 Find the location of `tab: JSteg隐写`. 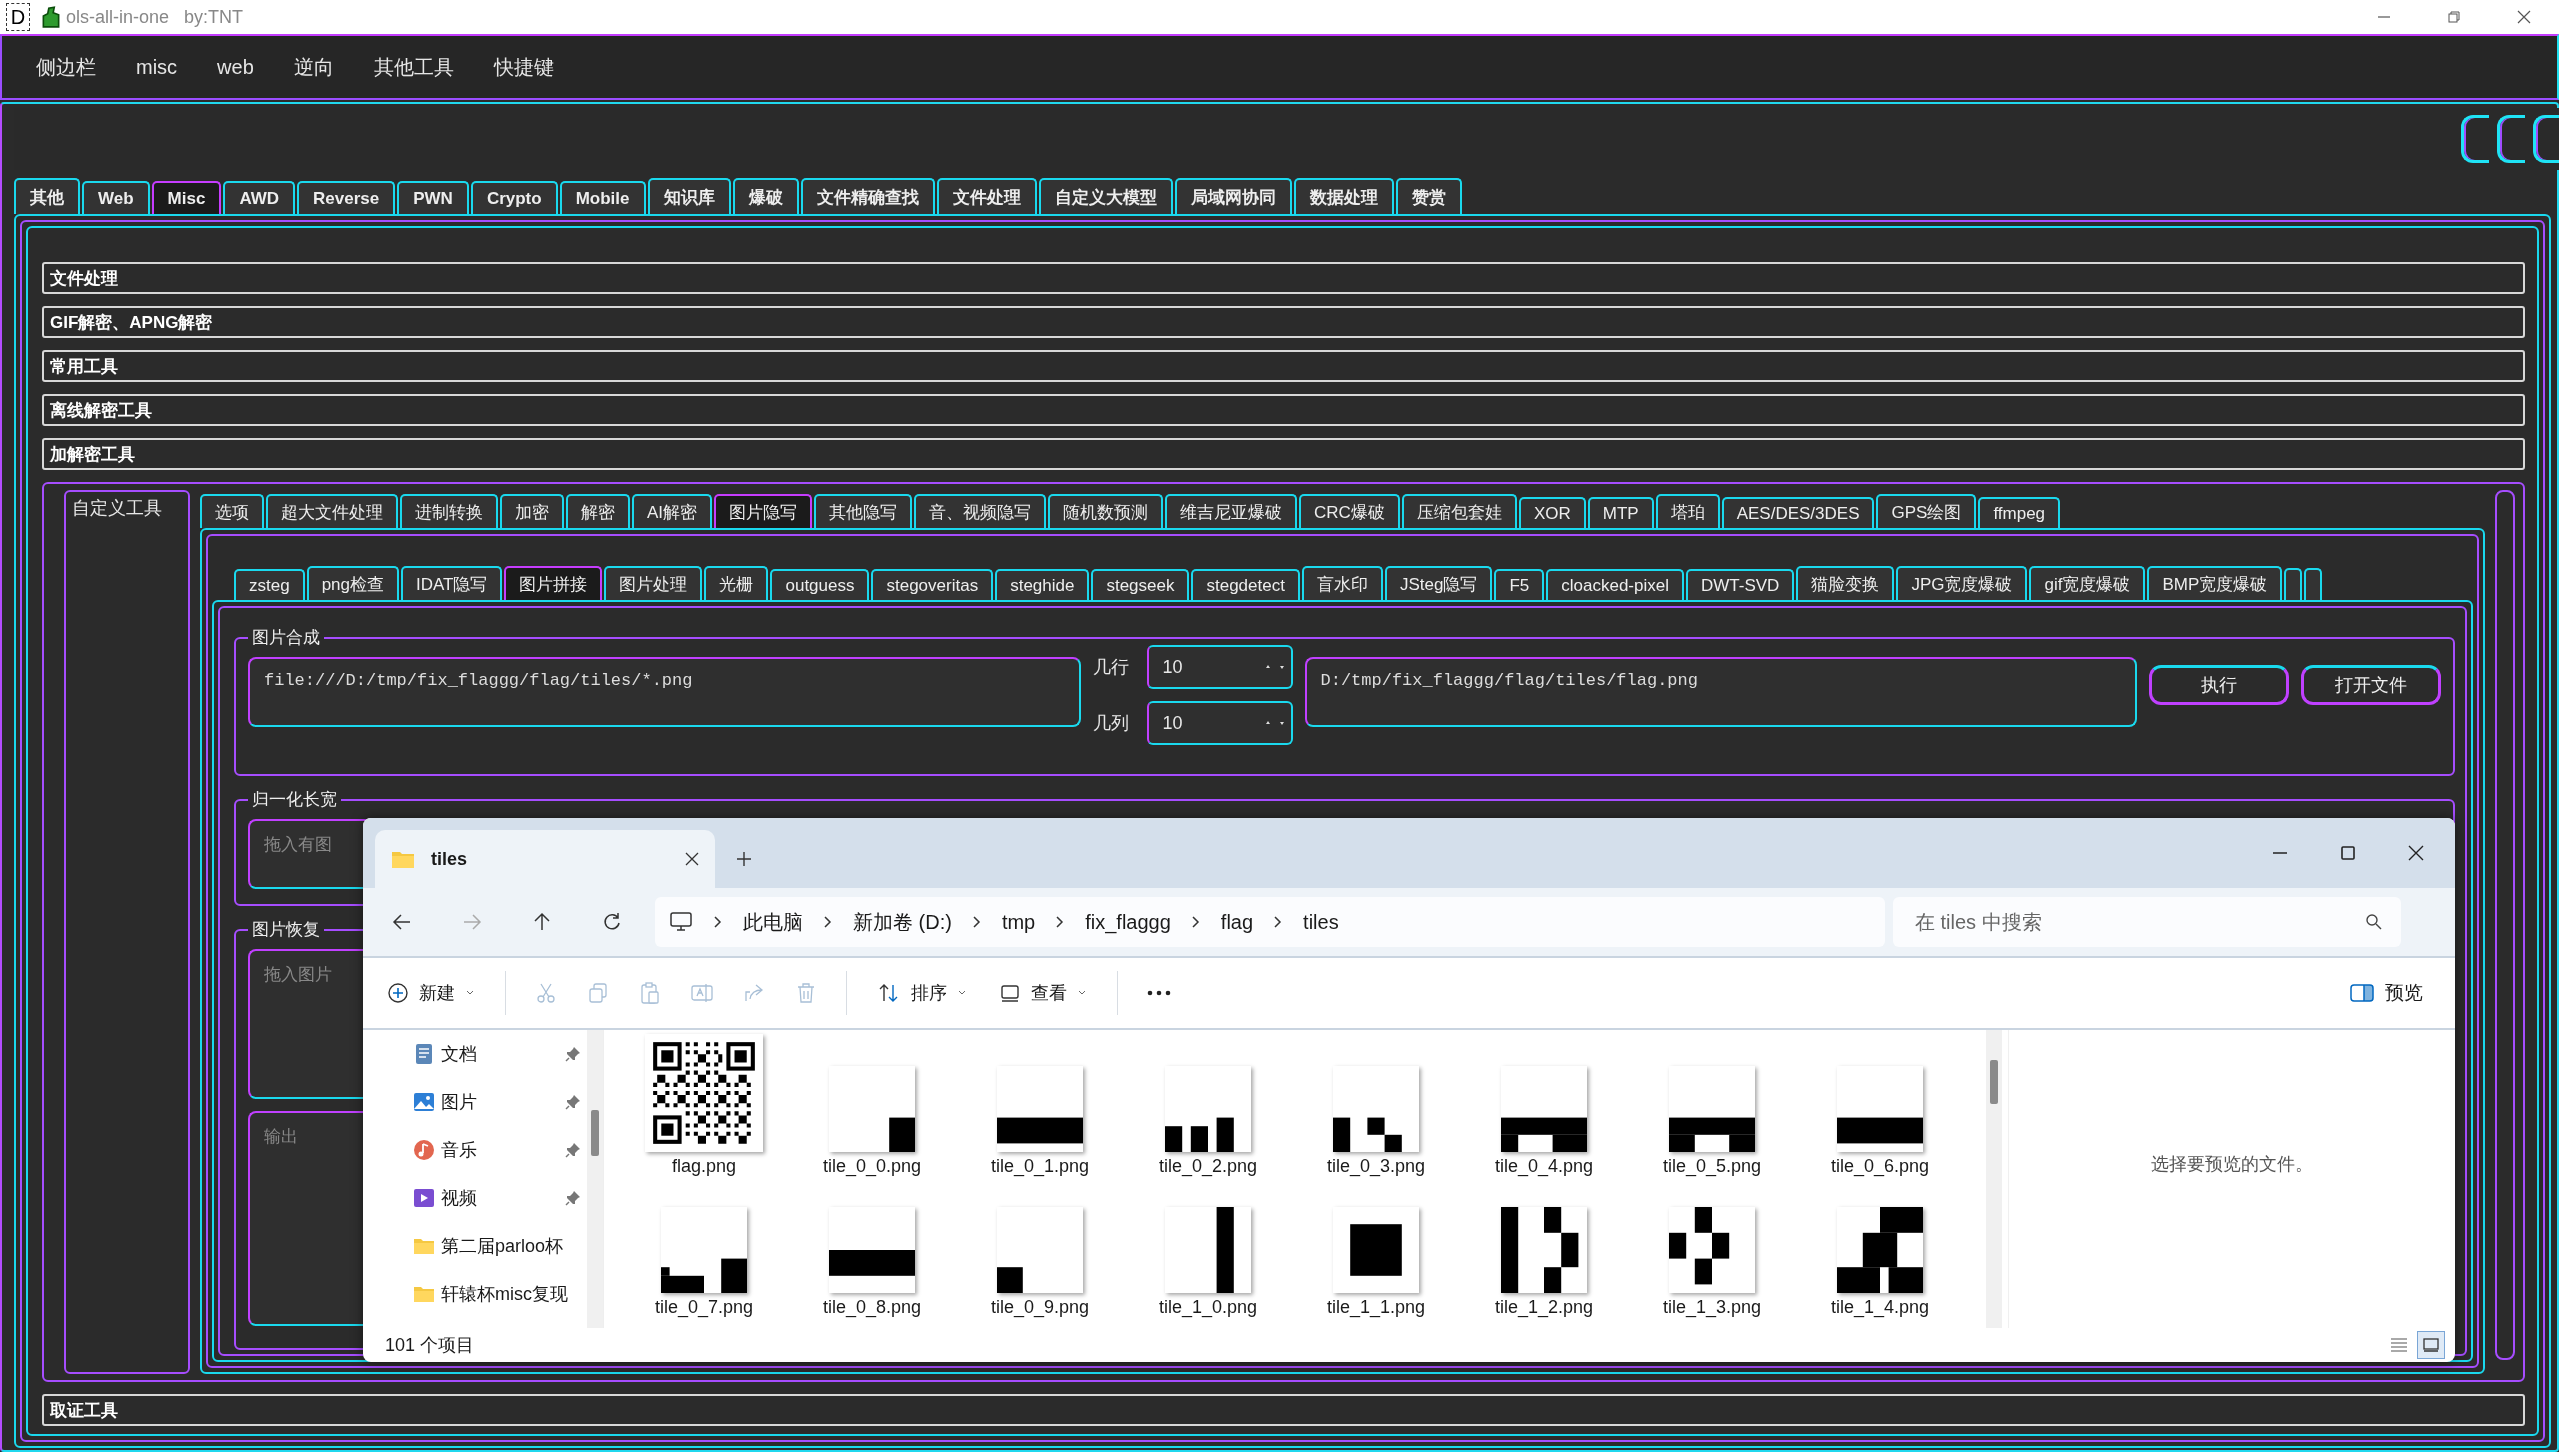

tab: JSteg隐写 is located at coordinates (1438, 583).